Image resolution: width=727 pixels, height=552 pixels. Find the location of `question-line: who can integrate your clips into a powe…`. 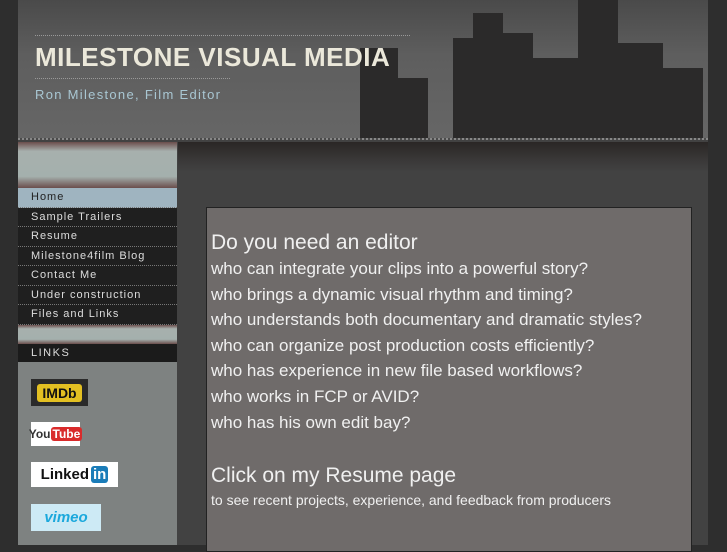

question-line: who can integrate your clips into a powe… is located at coordinates (400, 268).